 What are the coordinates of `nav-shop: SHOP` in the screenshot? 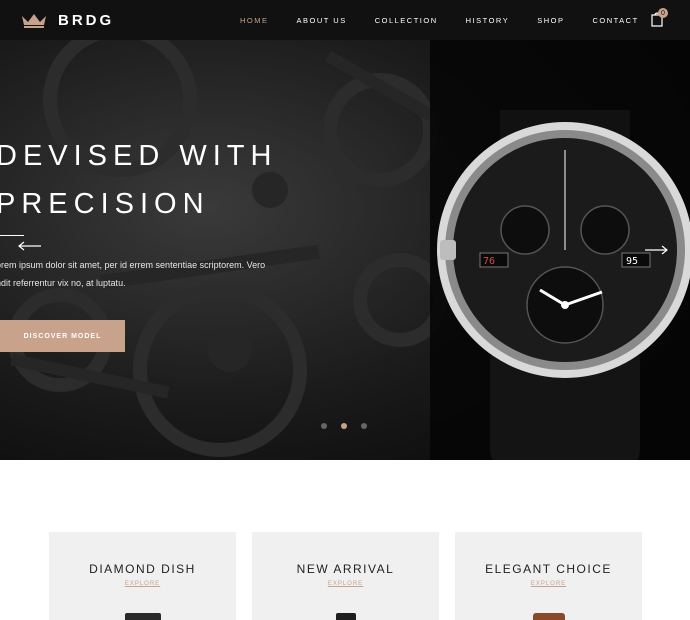 It's located at (550, 20).